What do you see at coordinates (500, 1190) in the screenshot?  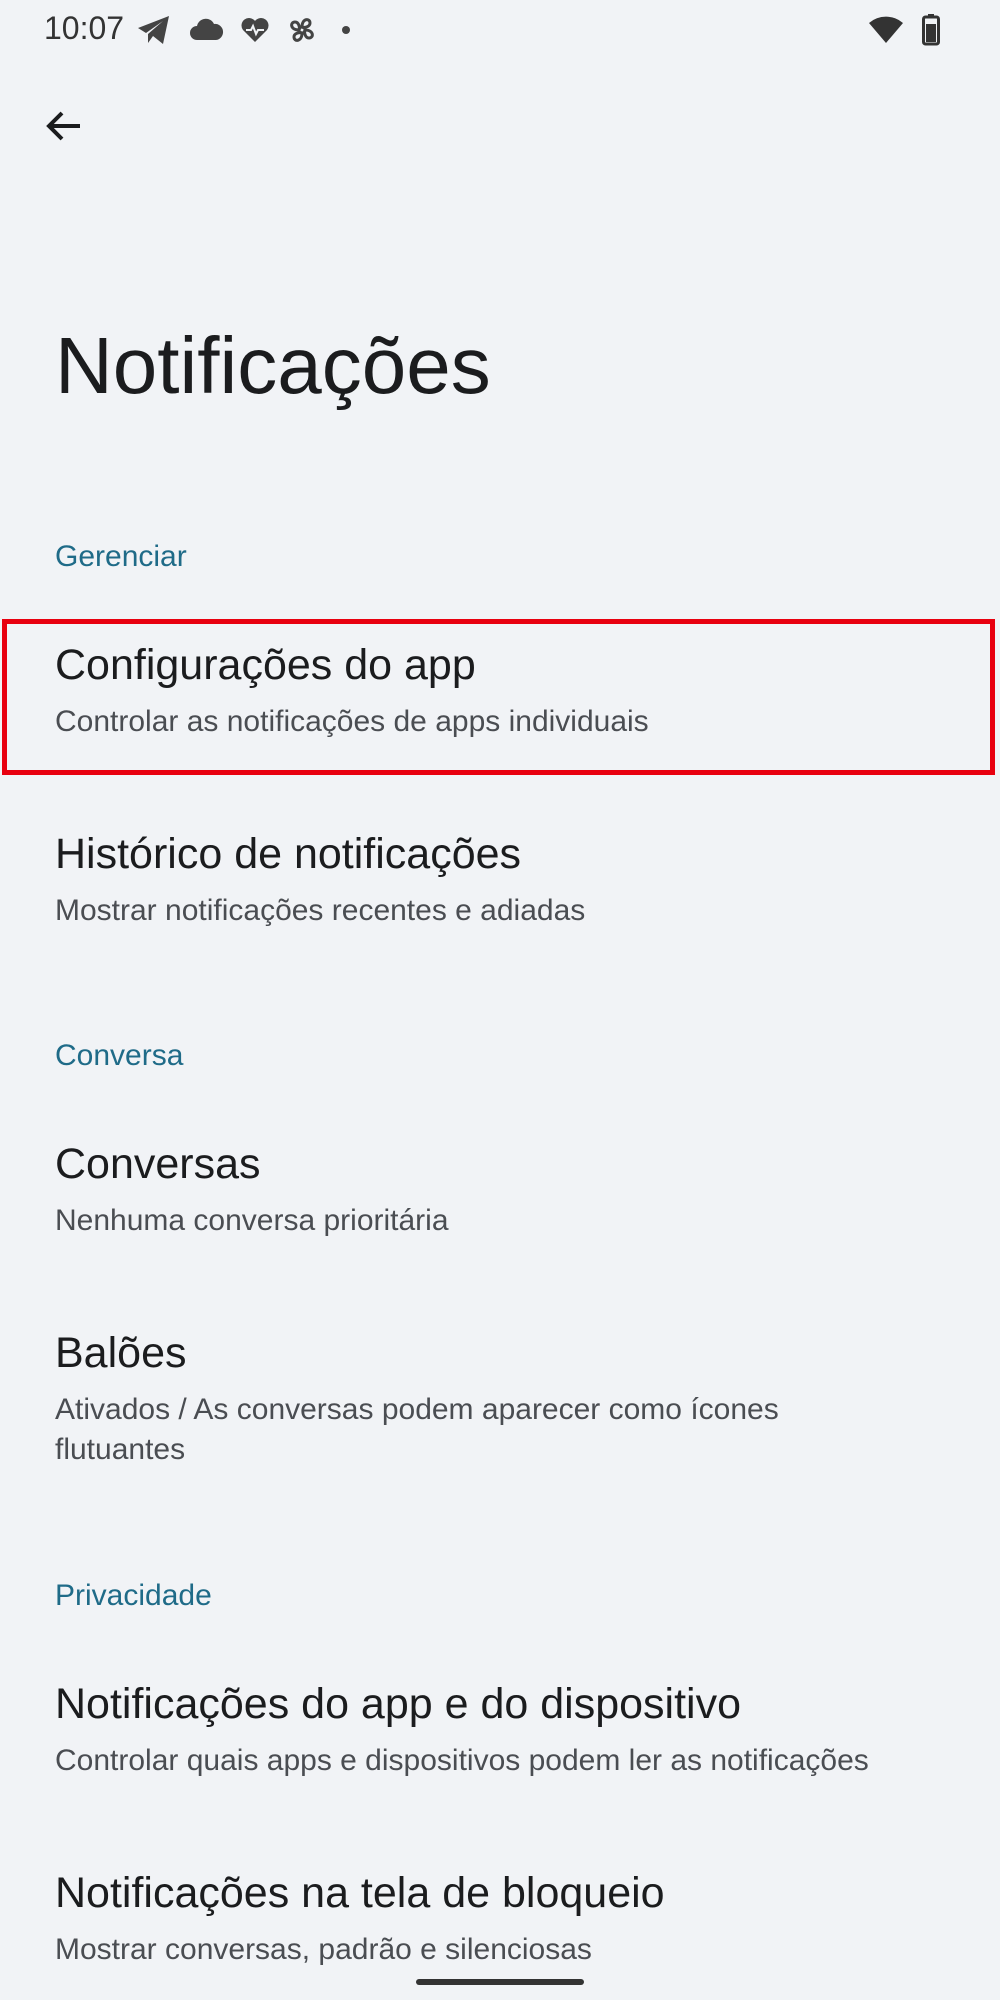 I see `pref-conversations: Conversas Nenhuma conversa prioritária` at bounding box center [500, 1190].